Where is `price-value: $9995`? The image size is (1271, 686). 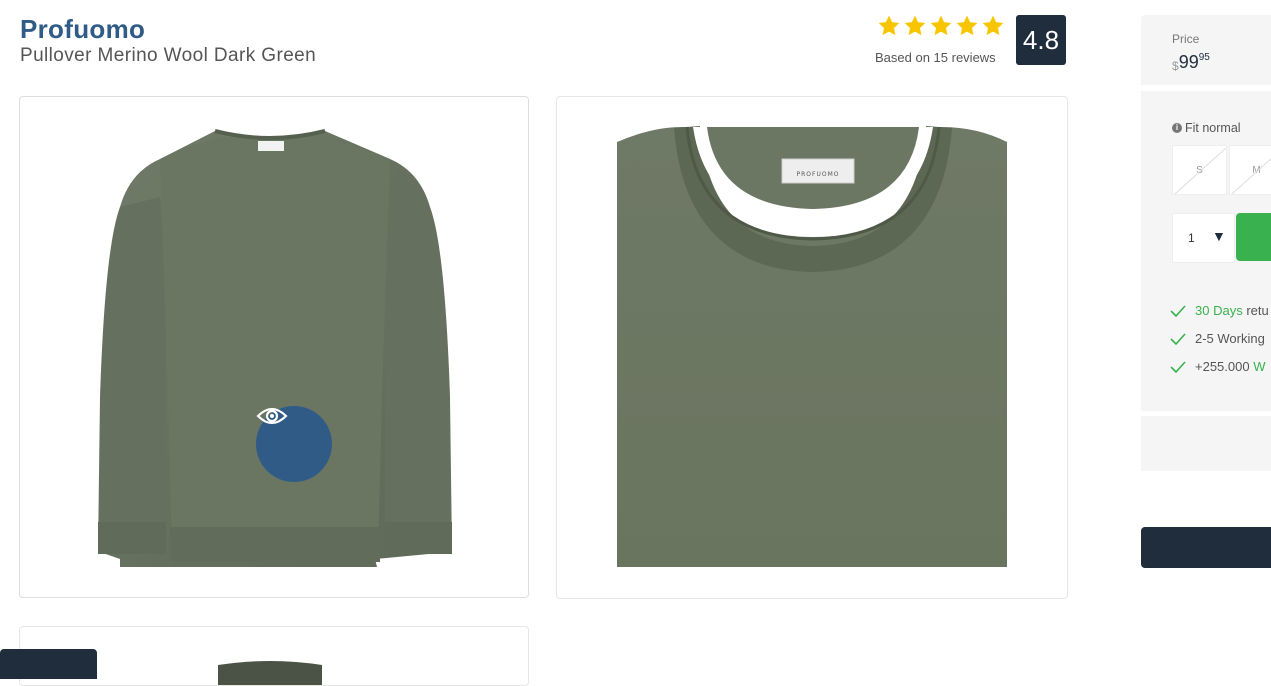
price-value: $9995 is located at coordinates (1191, 62).